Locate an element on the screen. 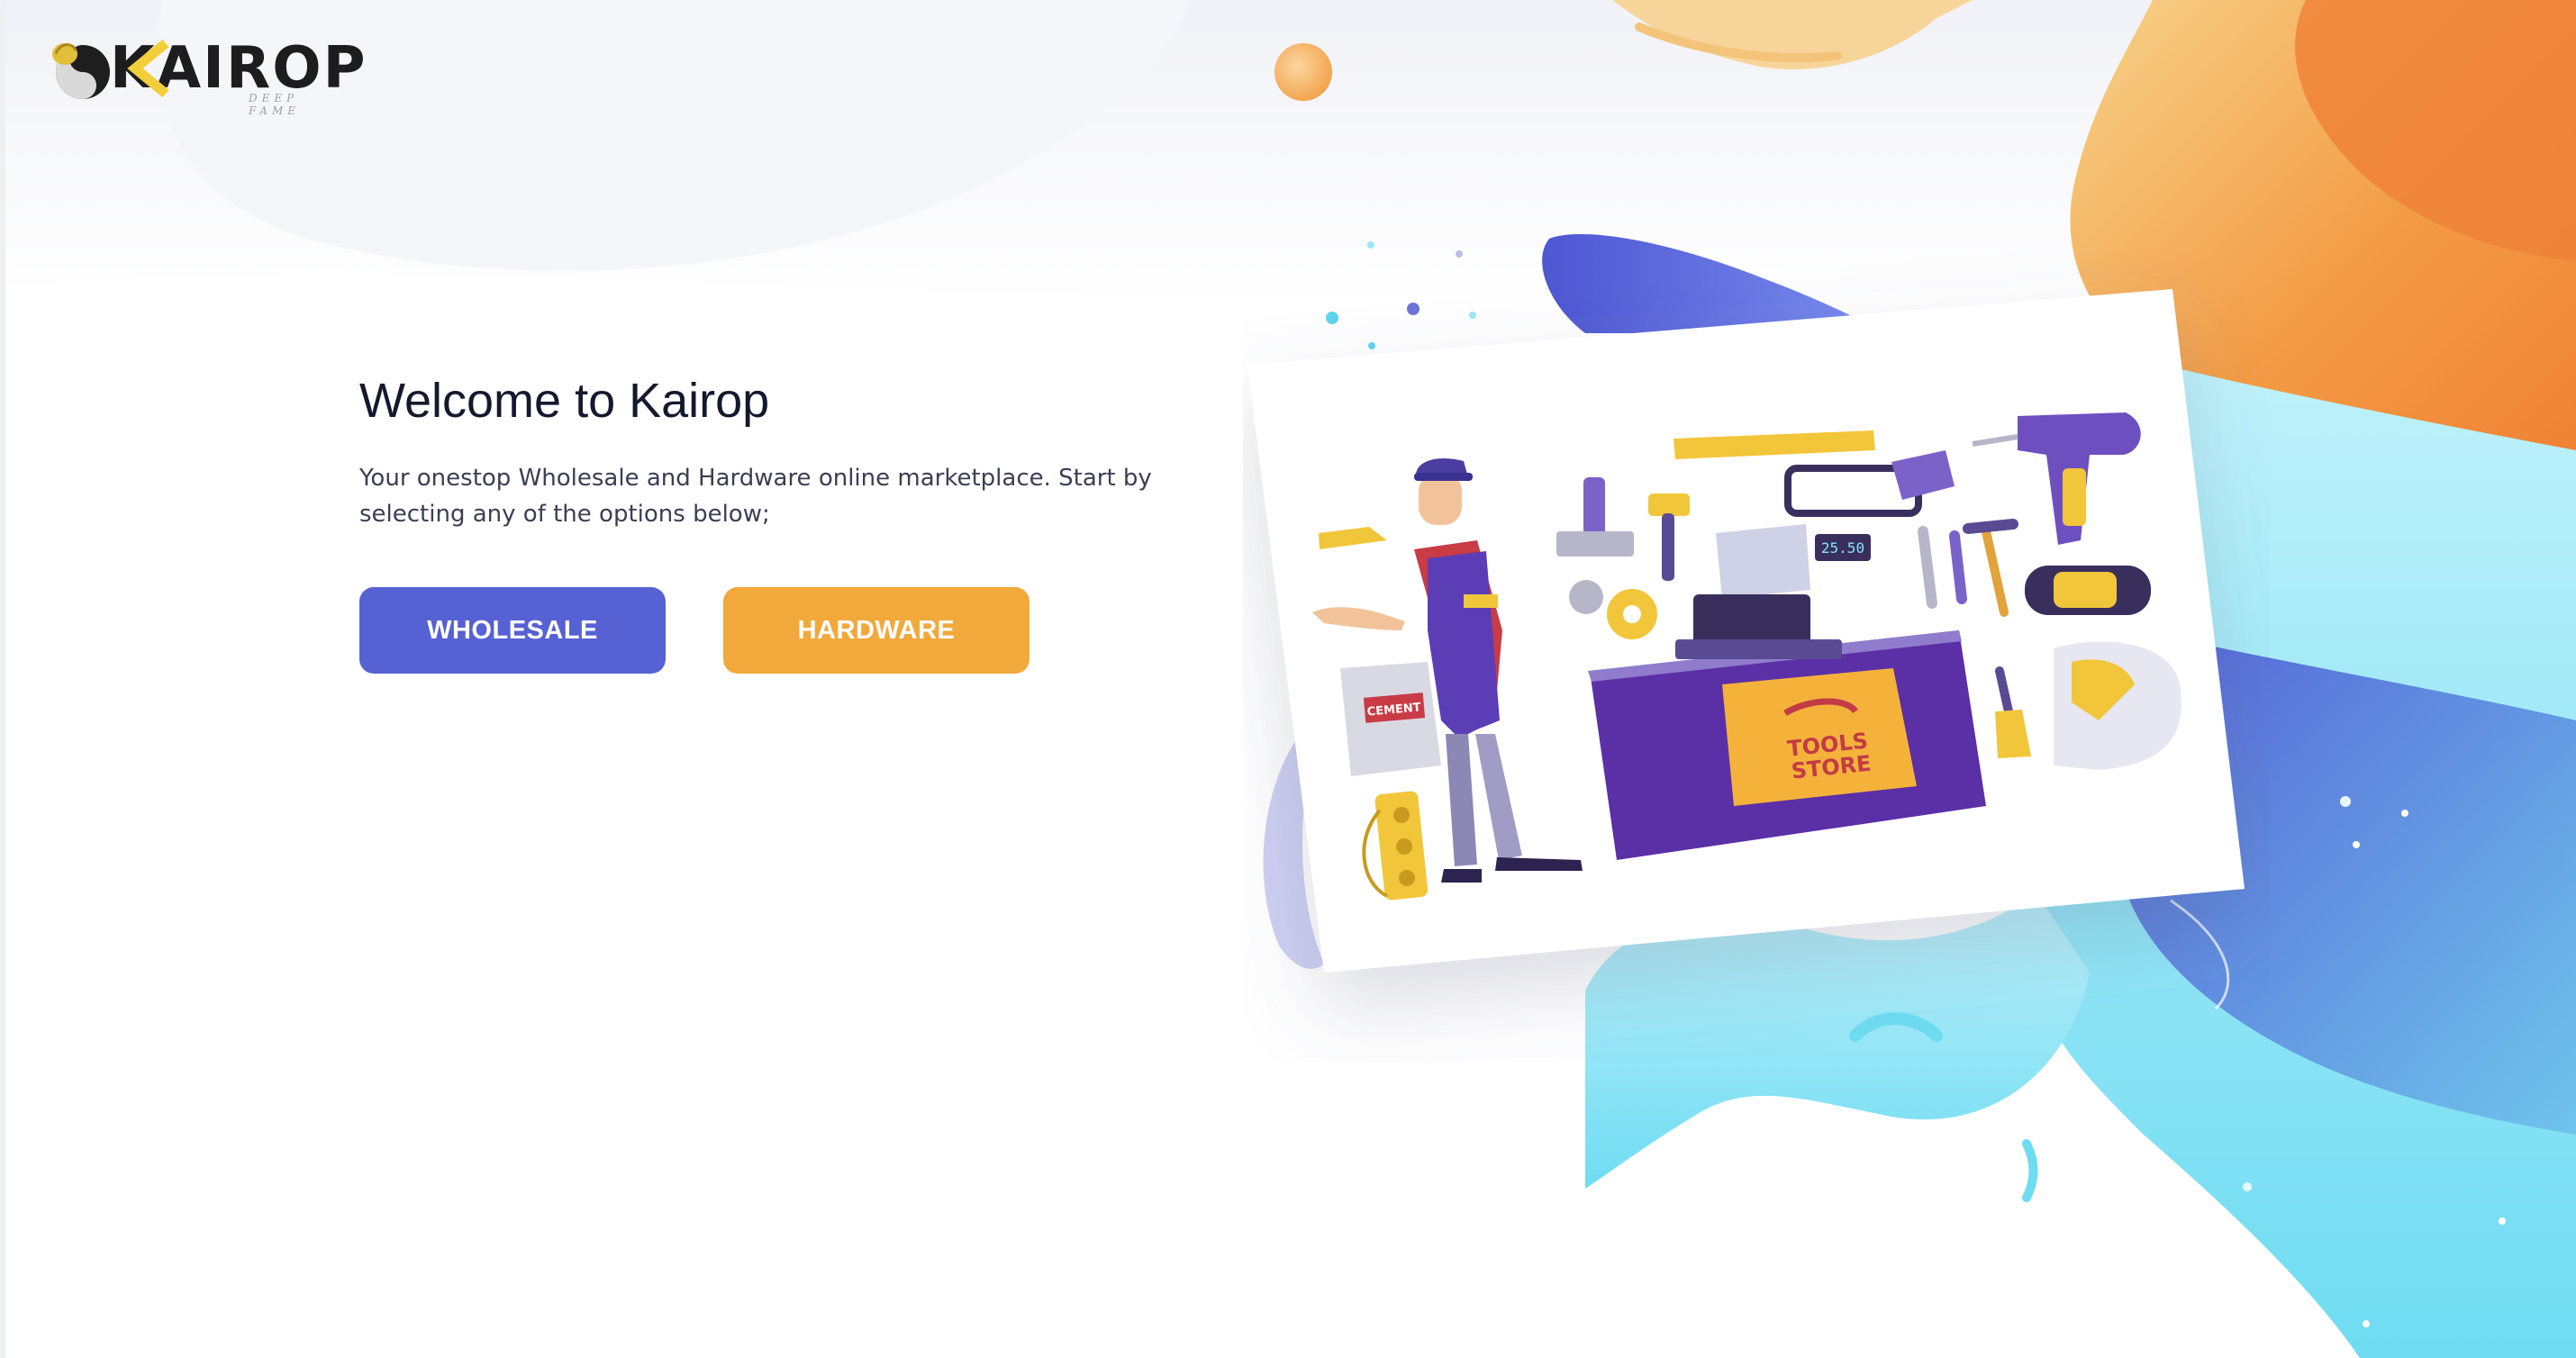 This screenshot has height=1358, width=2576. hardware-button: HARDWARE is located at coordinates (876, 631).